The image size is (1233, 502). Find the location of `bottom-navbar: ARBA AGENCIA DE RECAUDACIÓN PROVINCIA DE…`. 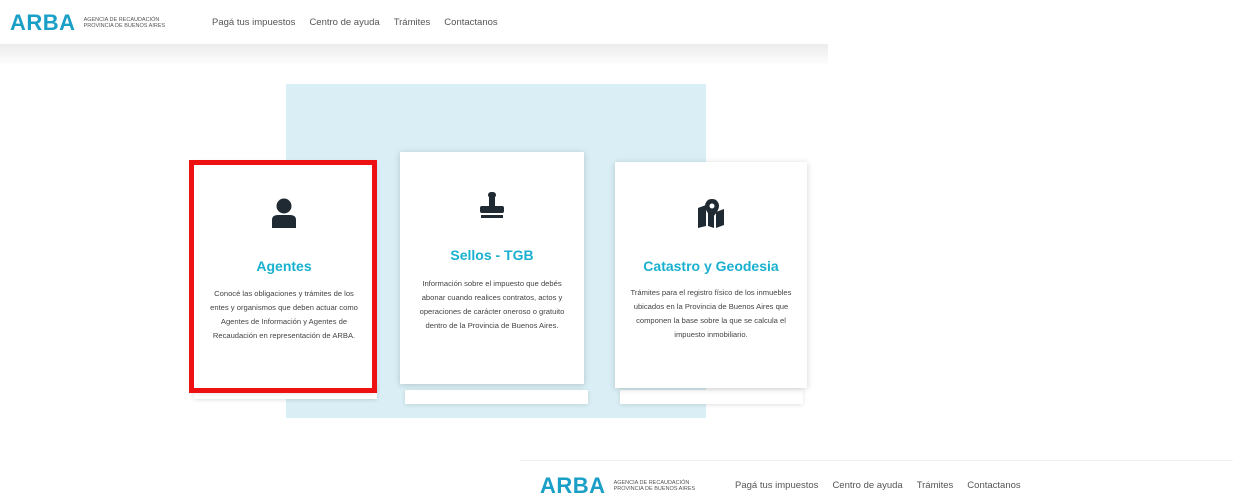

bottom-navbar: ARBA AGENCIA DE RECAUDACIÓN PROVINCIA DE… is located at coordinates (876, 481).